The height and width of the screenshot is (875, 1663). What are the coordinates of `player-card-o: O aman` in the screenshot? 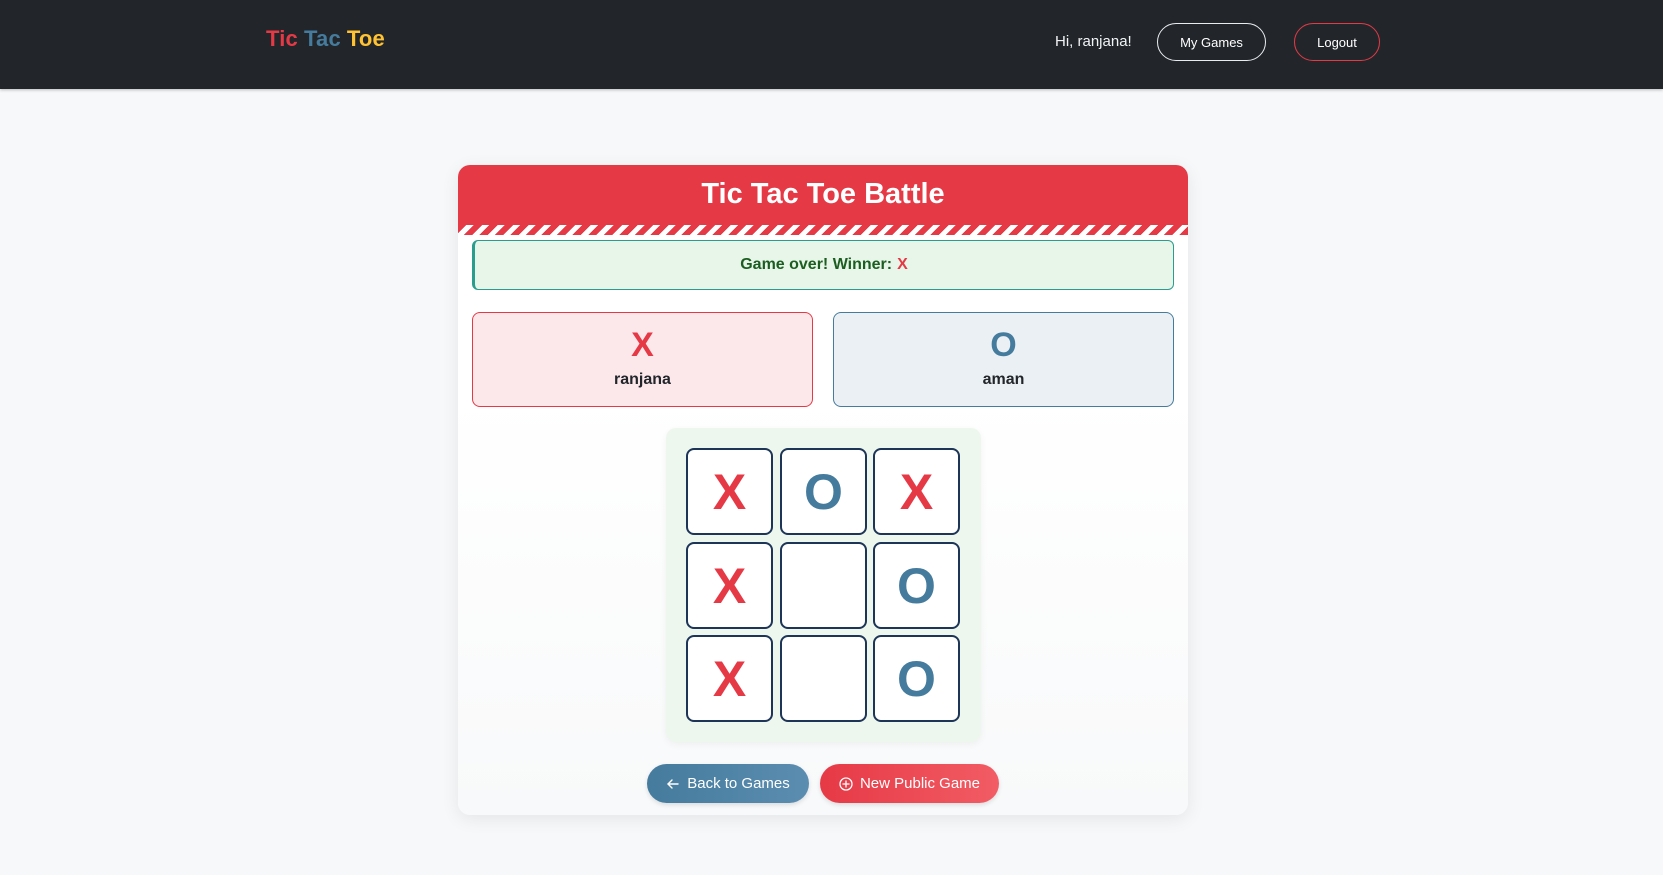 It's located at (1003, 359).